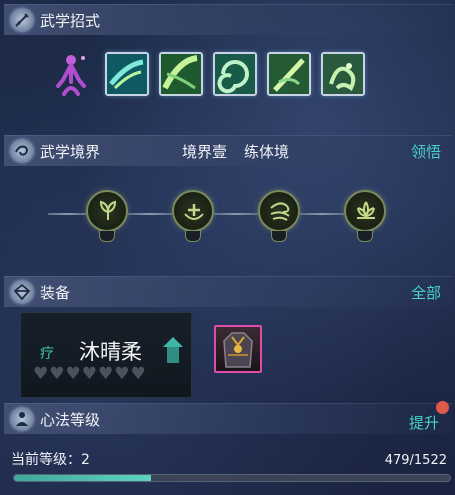 The image size is (455, 495). I want to click on notification-dot, so click(442, 407).